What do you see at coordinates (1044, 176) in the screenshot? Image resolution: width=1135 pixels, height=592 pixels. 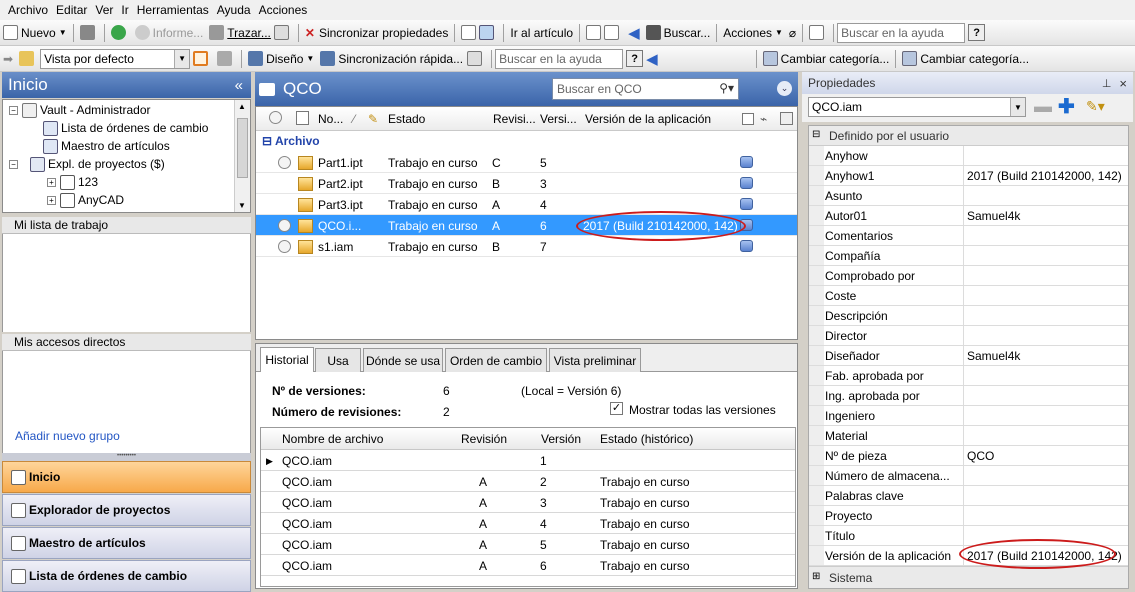 I see `property-value: 2017 (Build 210142000, 142)` at bounding box center [1044, 176].